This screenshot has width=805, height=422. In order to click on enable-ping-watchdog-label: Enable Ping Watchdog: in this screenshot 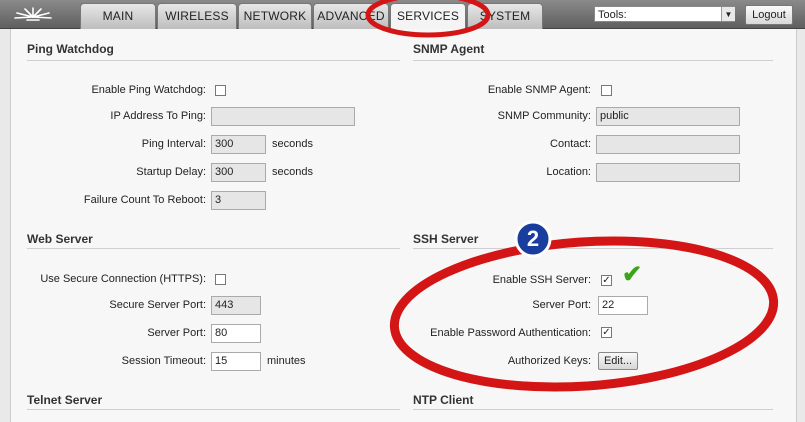, I will do `click(148, 90)`.